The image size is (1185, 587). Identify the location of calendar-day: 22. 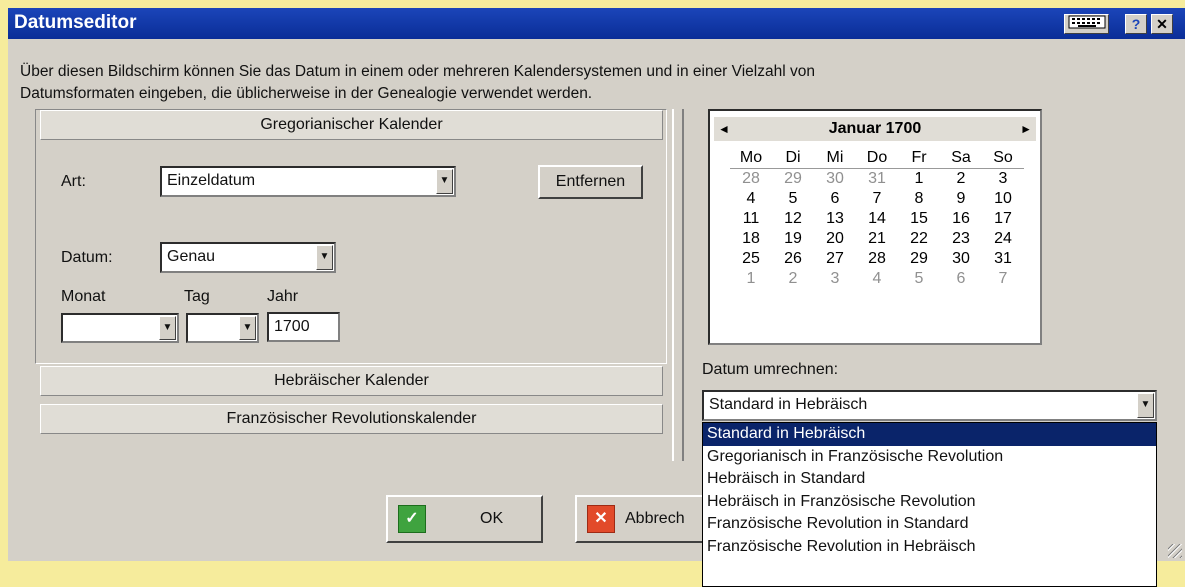
(919, 239).